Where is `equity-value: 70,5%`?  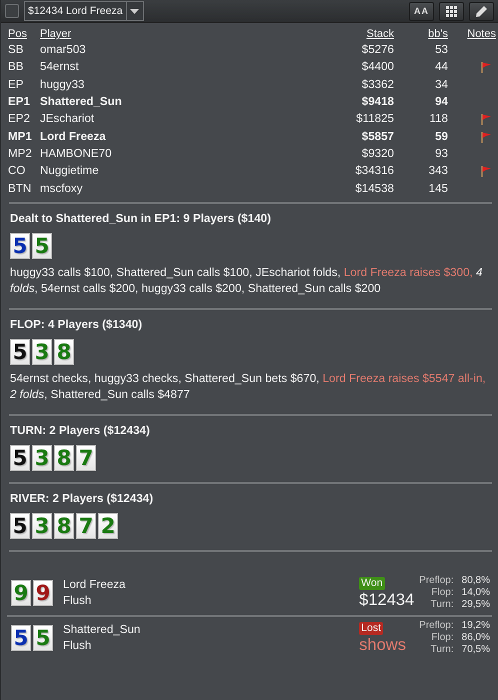 equity-value: 70,5% is located at coordinates (476, 650).